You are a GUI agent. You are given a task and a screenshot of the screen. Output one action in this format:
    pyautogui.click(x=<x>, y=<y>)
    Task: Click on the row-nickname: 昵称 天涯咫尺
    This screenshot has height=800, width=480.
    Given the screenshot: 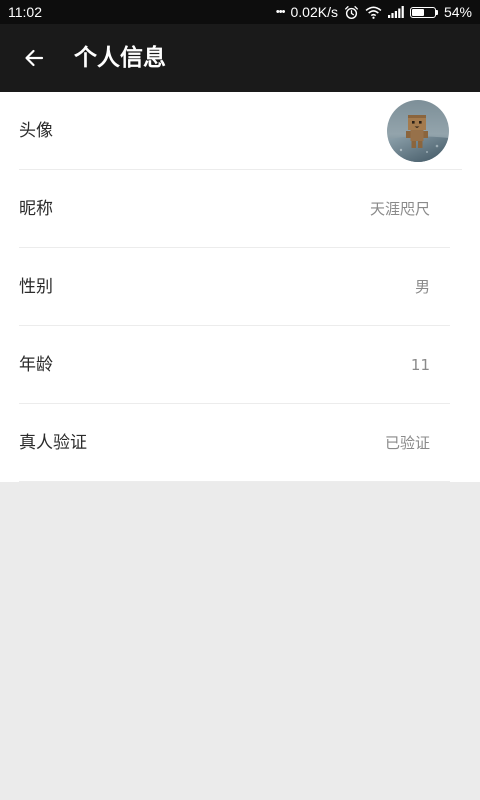 What is the action you would take?
    pyautogui.click(x=240, y=209)
    